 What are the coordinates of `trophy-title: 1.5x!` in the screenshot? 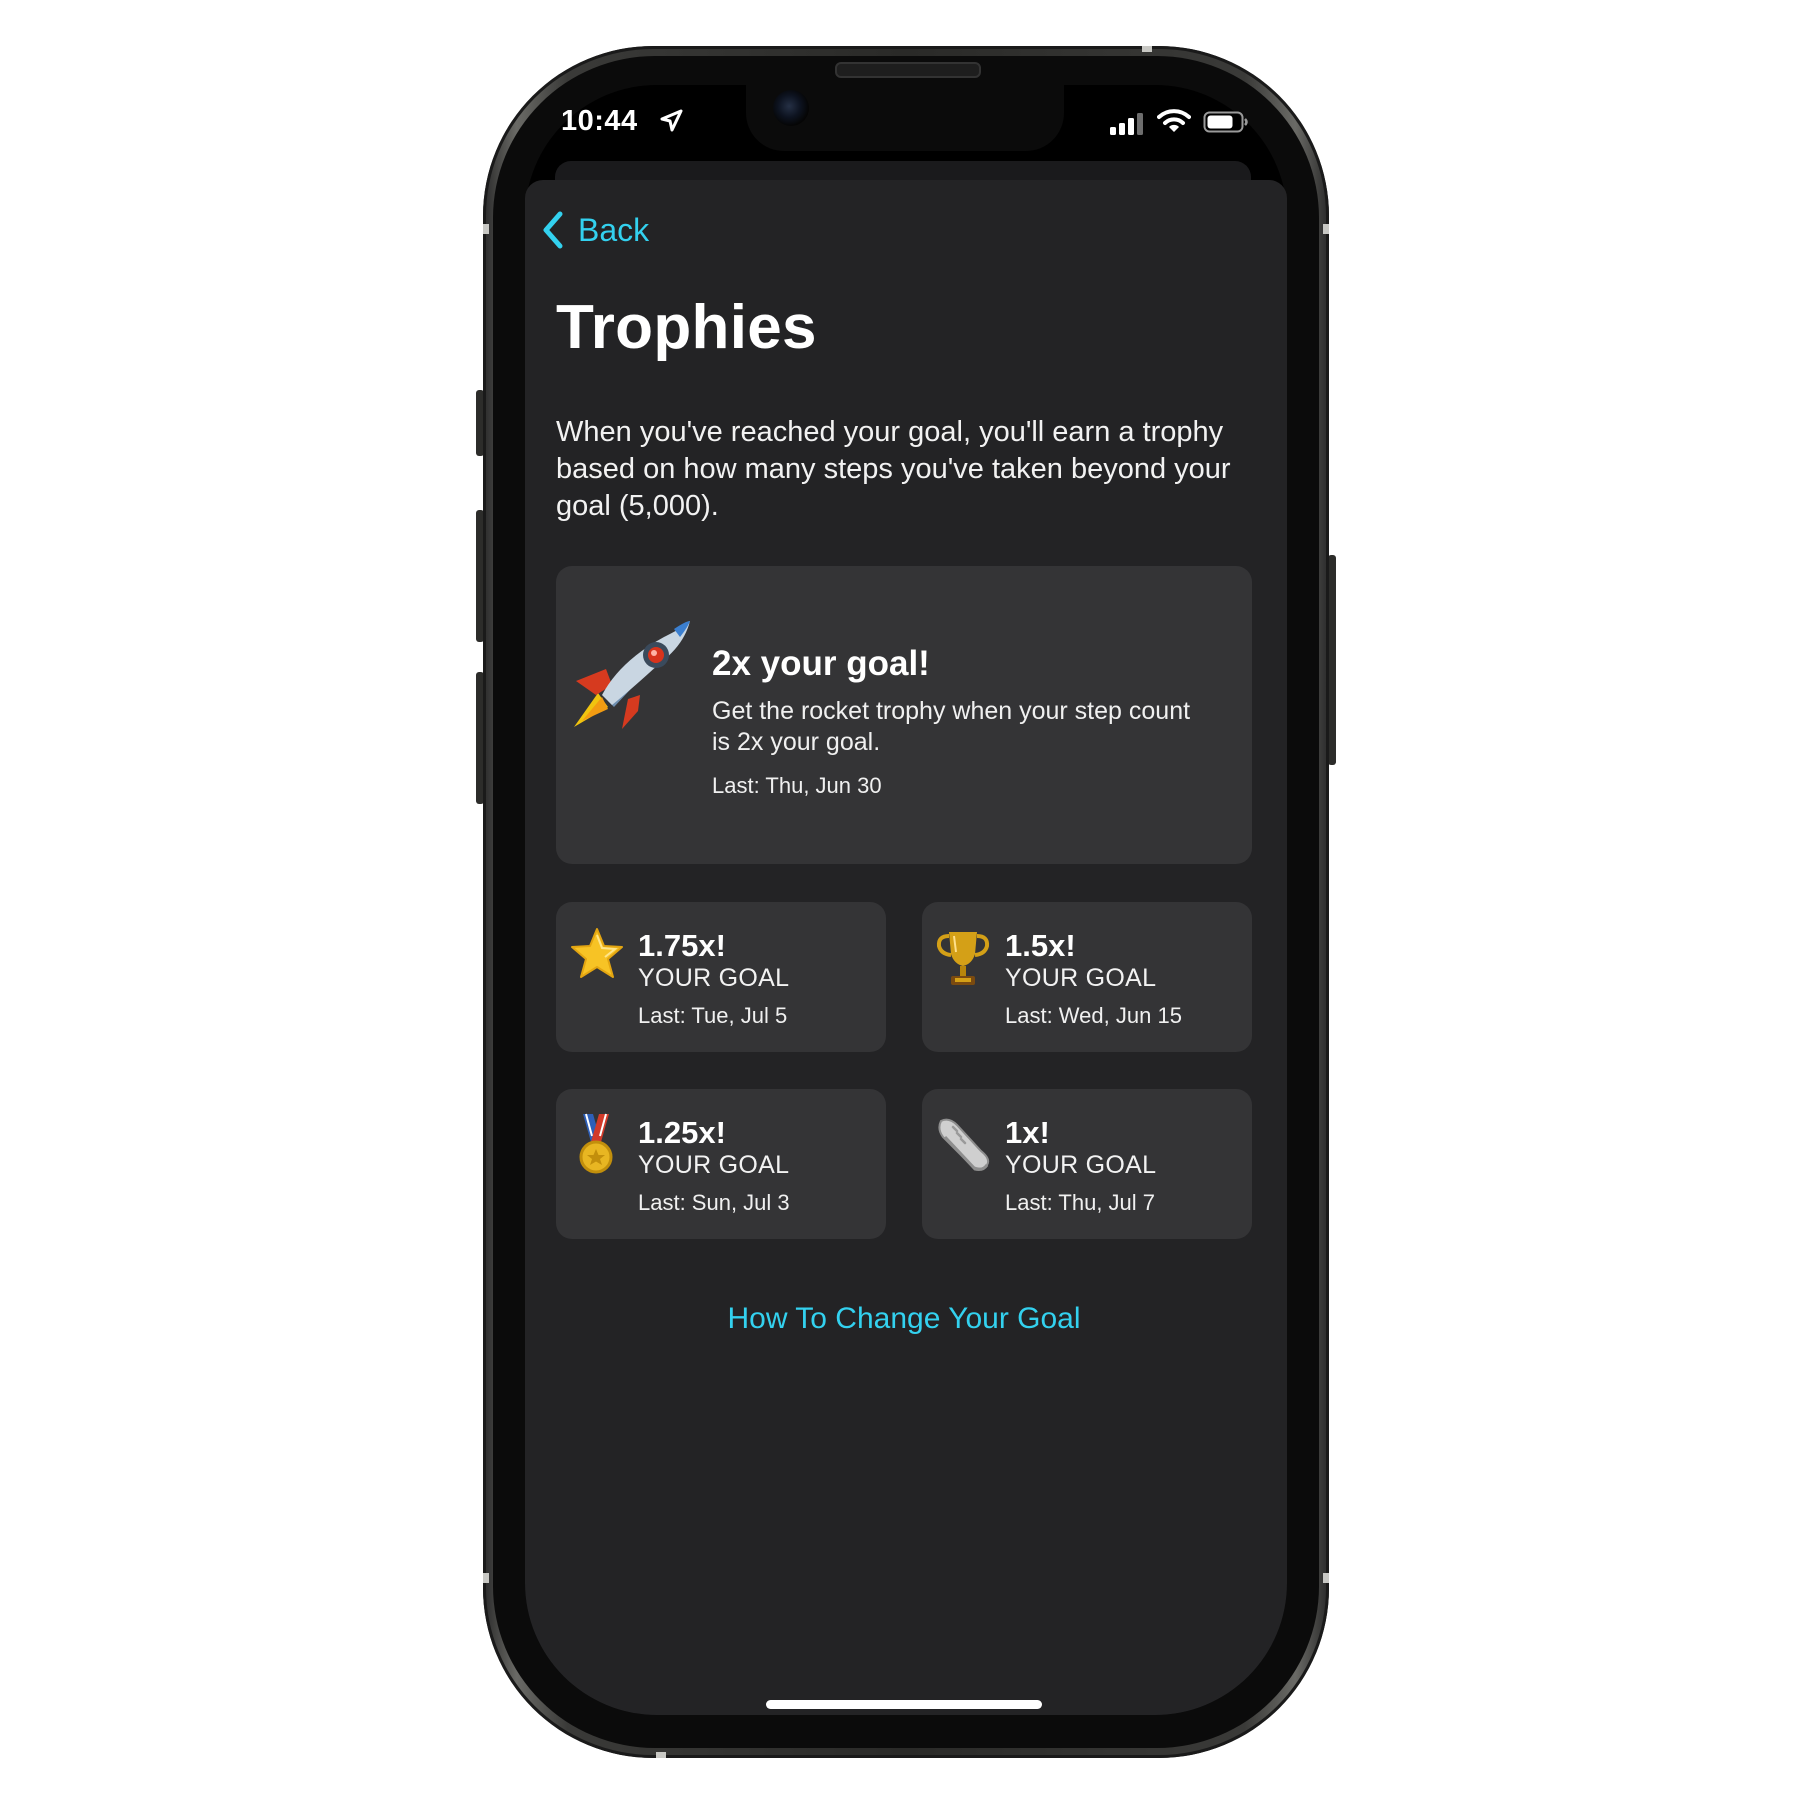 It's located at (1040, 945).